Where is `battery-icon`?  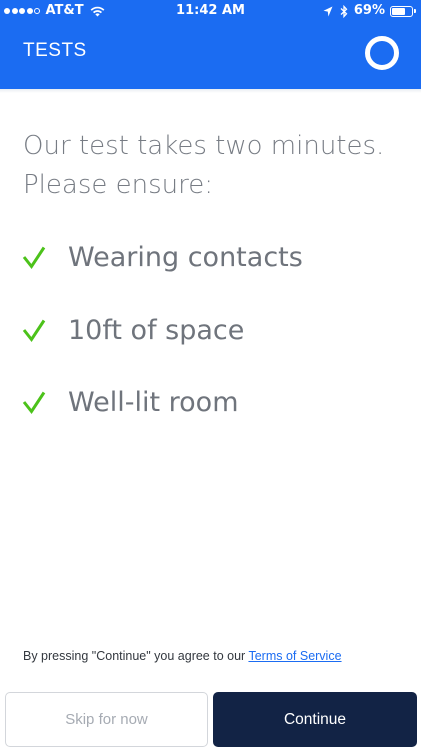
battery-icon is located at coordinates (401, 11).